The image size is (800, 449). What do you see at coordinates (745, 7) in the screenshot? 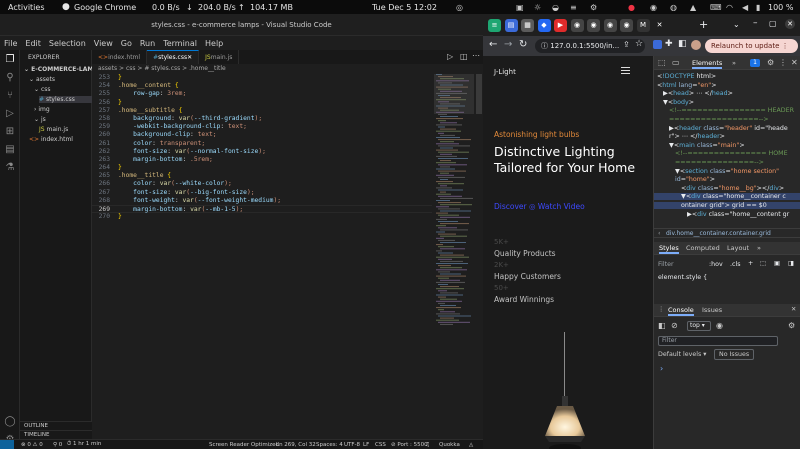
I see `volume-icon: ◀` at bounding box center [745, 7].